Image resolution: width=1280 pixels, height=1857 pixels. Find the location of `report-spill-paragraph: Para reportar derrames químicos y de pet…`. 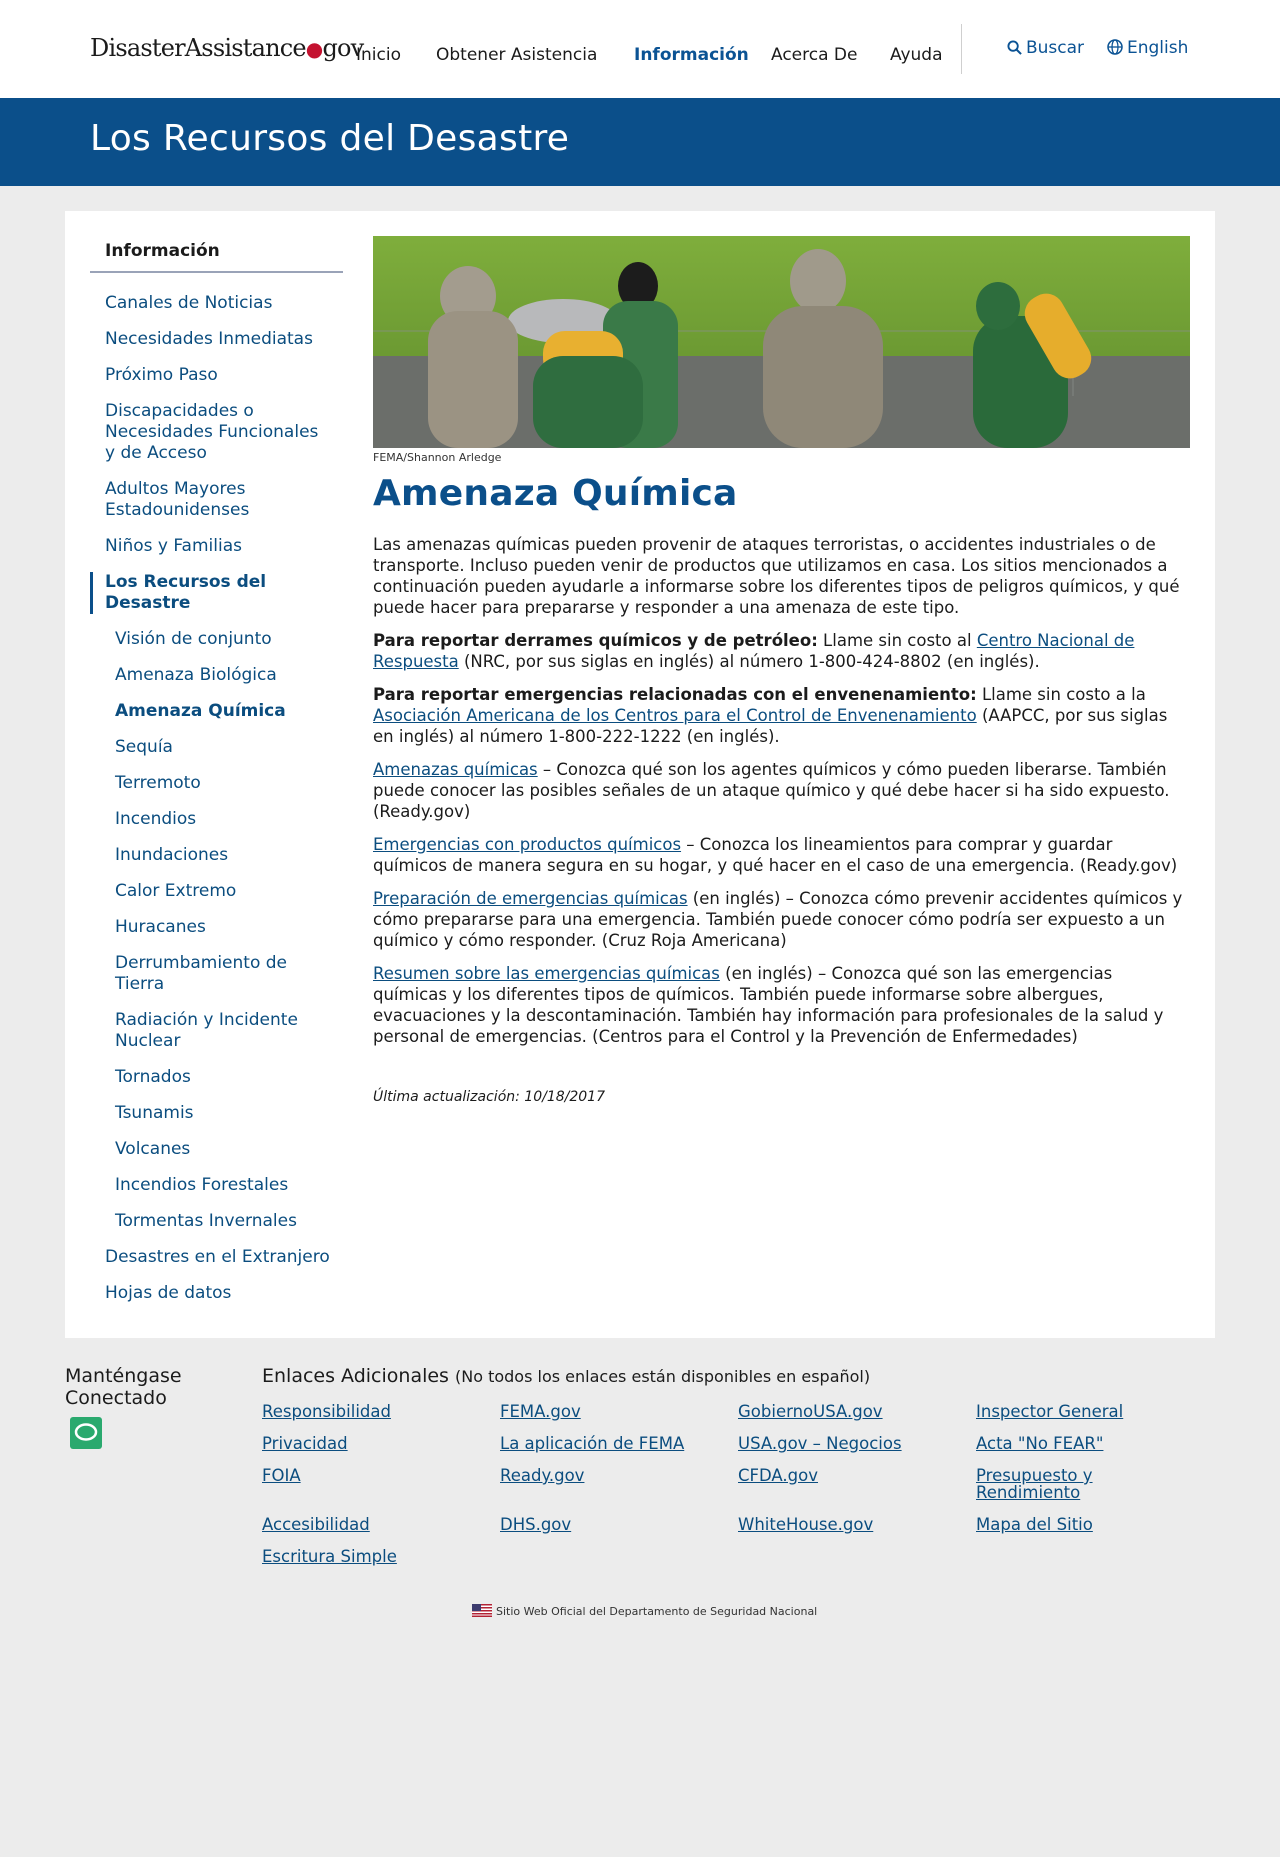

report-spill-paragraph: Para reportar derrames químicos y de pet… is located at coordinates (754, 651).